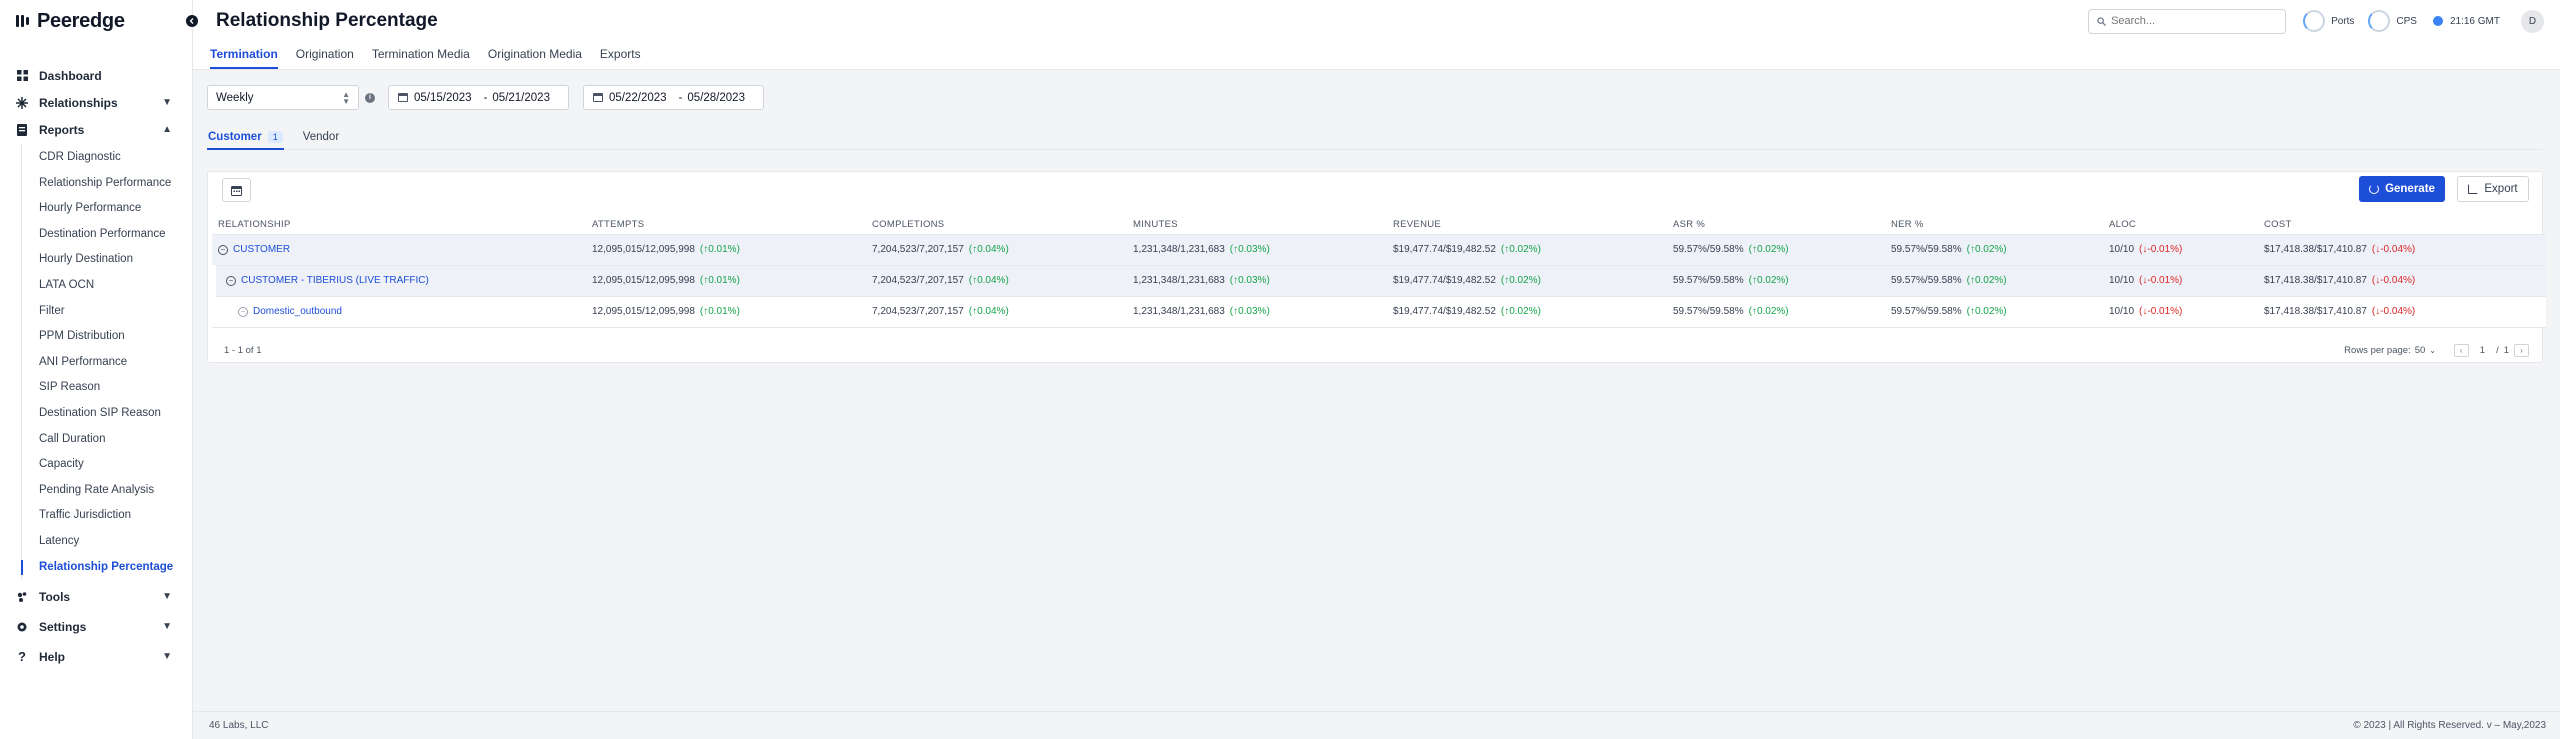 This screenshot has height=739, width=2560. I want to click on sidebar-item-reports: Reports ▲, so click(96, 129).